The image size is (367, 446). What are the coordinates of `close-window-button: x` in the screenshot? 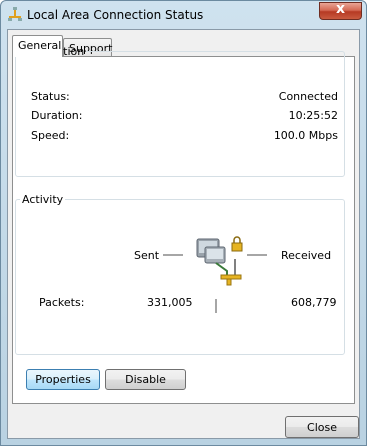 It's located at (340, 10).